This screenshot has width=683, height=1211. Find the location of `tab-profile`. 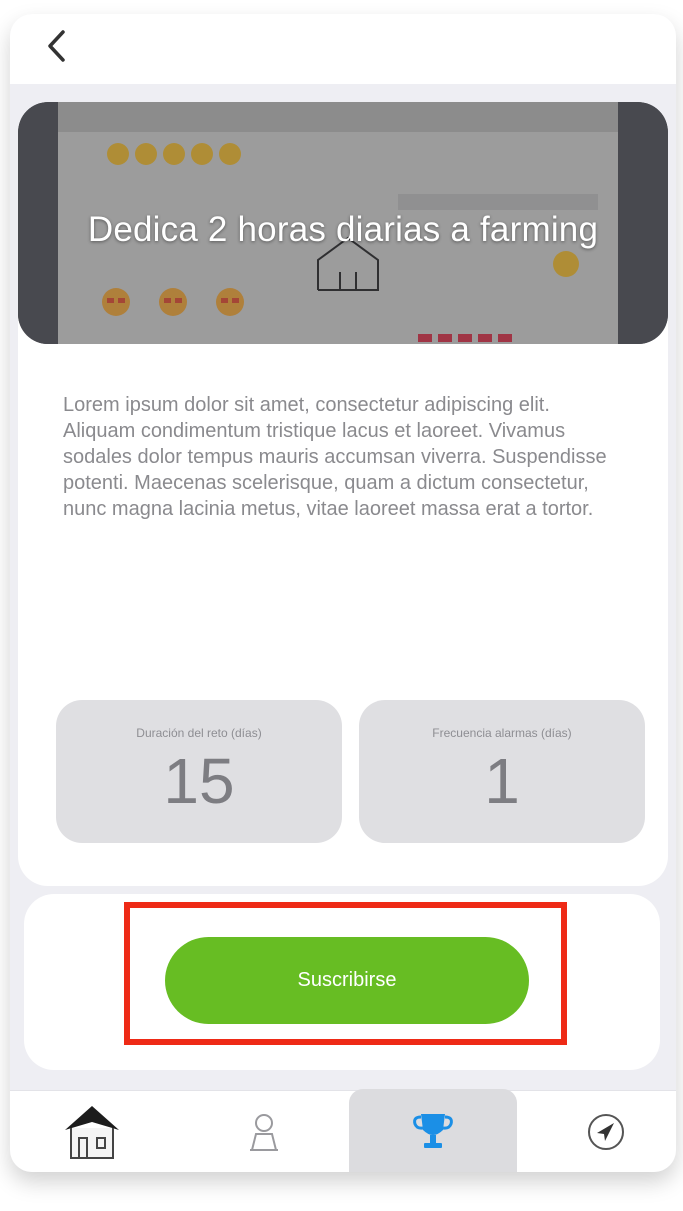

tab-profile is located at coordinates (264, 1131).